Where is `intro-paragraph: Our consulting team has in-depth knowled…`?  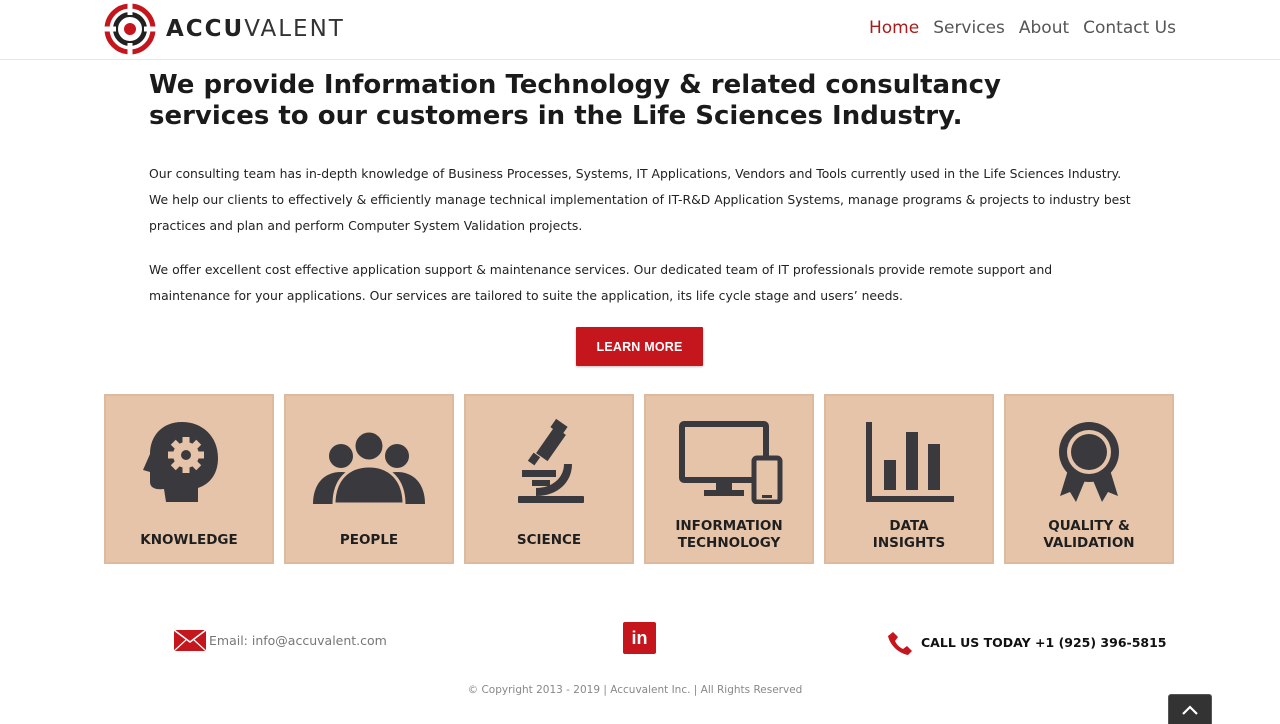
intro-paragraph: Our consulting team has in-depth knowled… is located at coordinates (640, 199).